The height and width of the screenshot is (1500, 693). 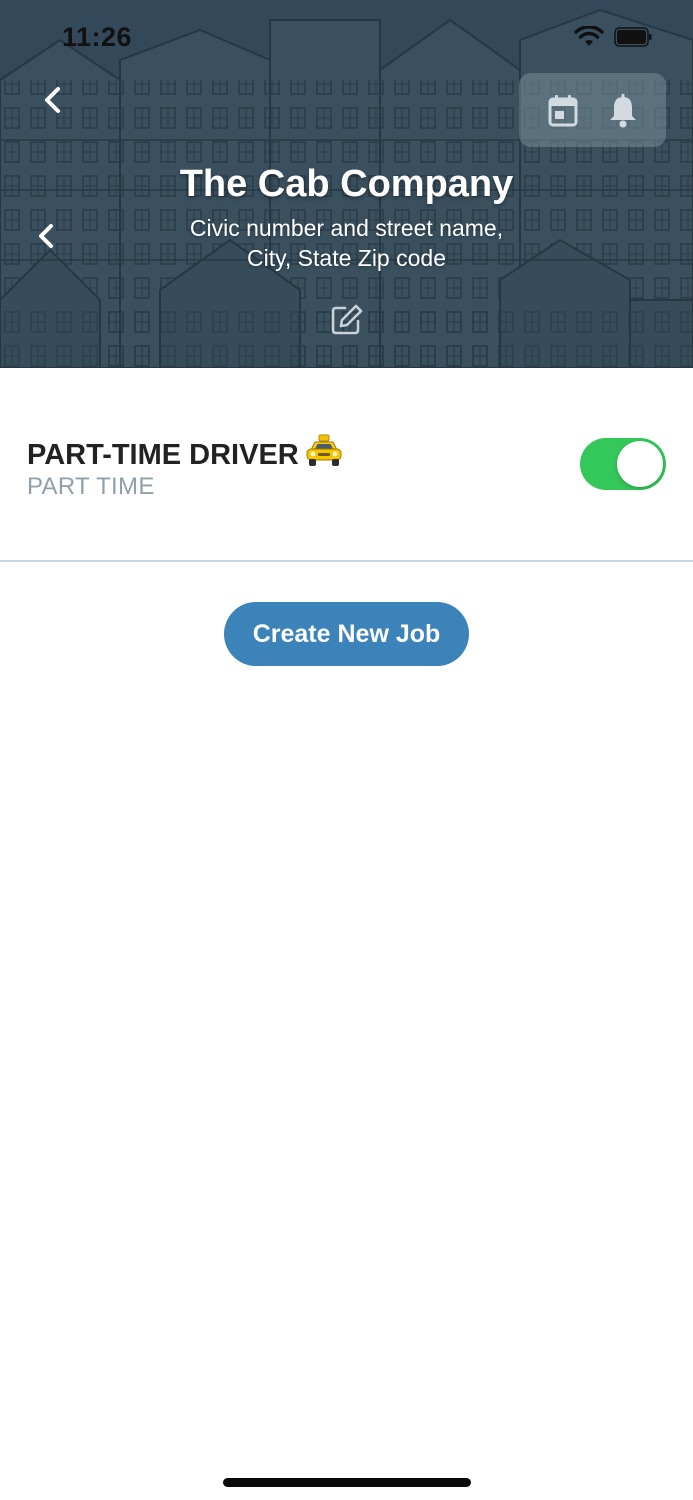 I want to click on job-title-row: PART-TIME DRIVER, so click(x=185, y=453).